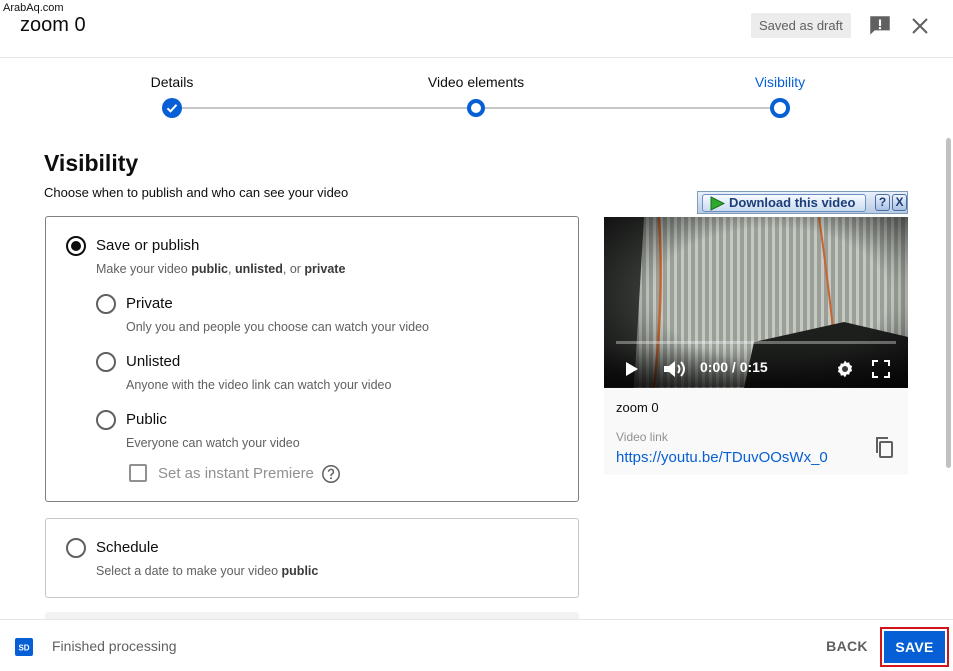 The image size is (953, 671). I want to click on save-button-highlight: SAVE, so click(914, 647).